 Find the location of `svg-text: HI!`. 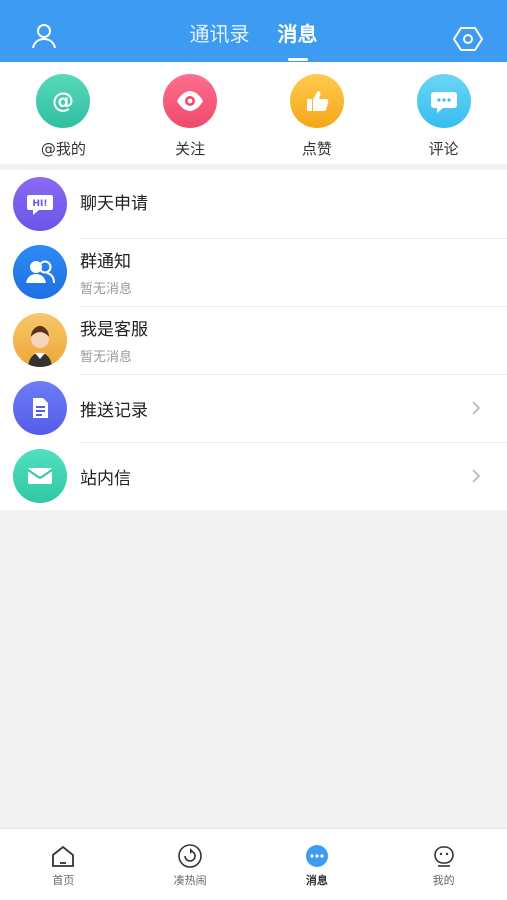

svg-text: HI! is located at coordinates (40, 204).